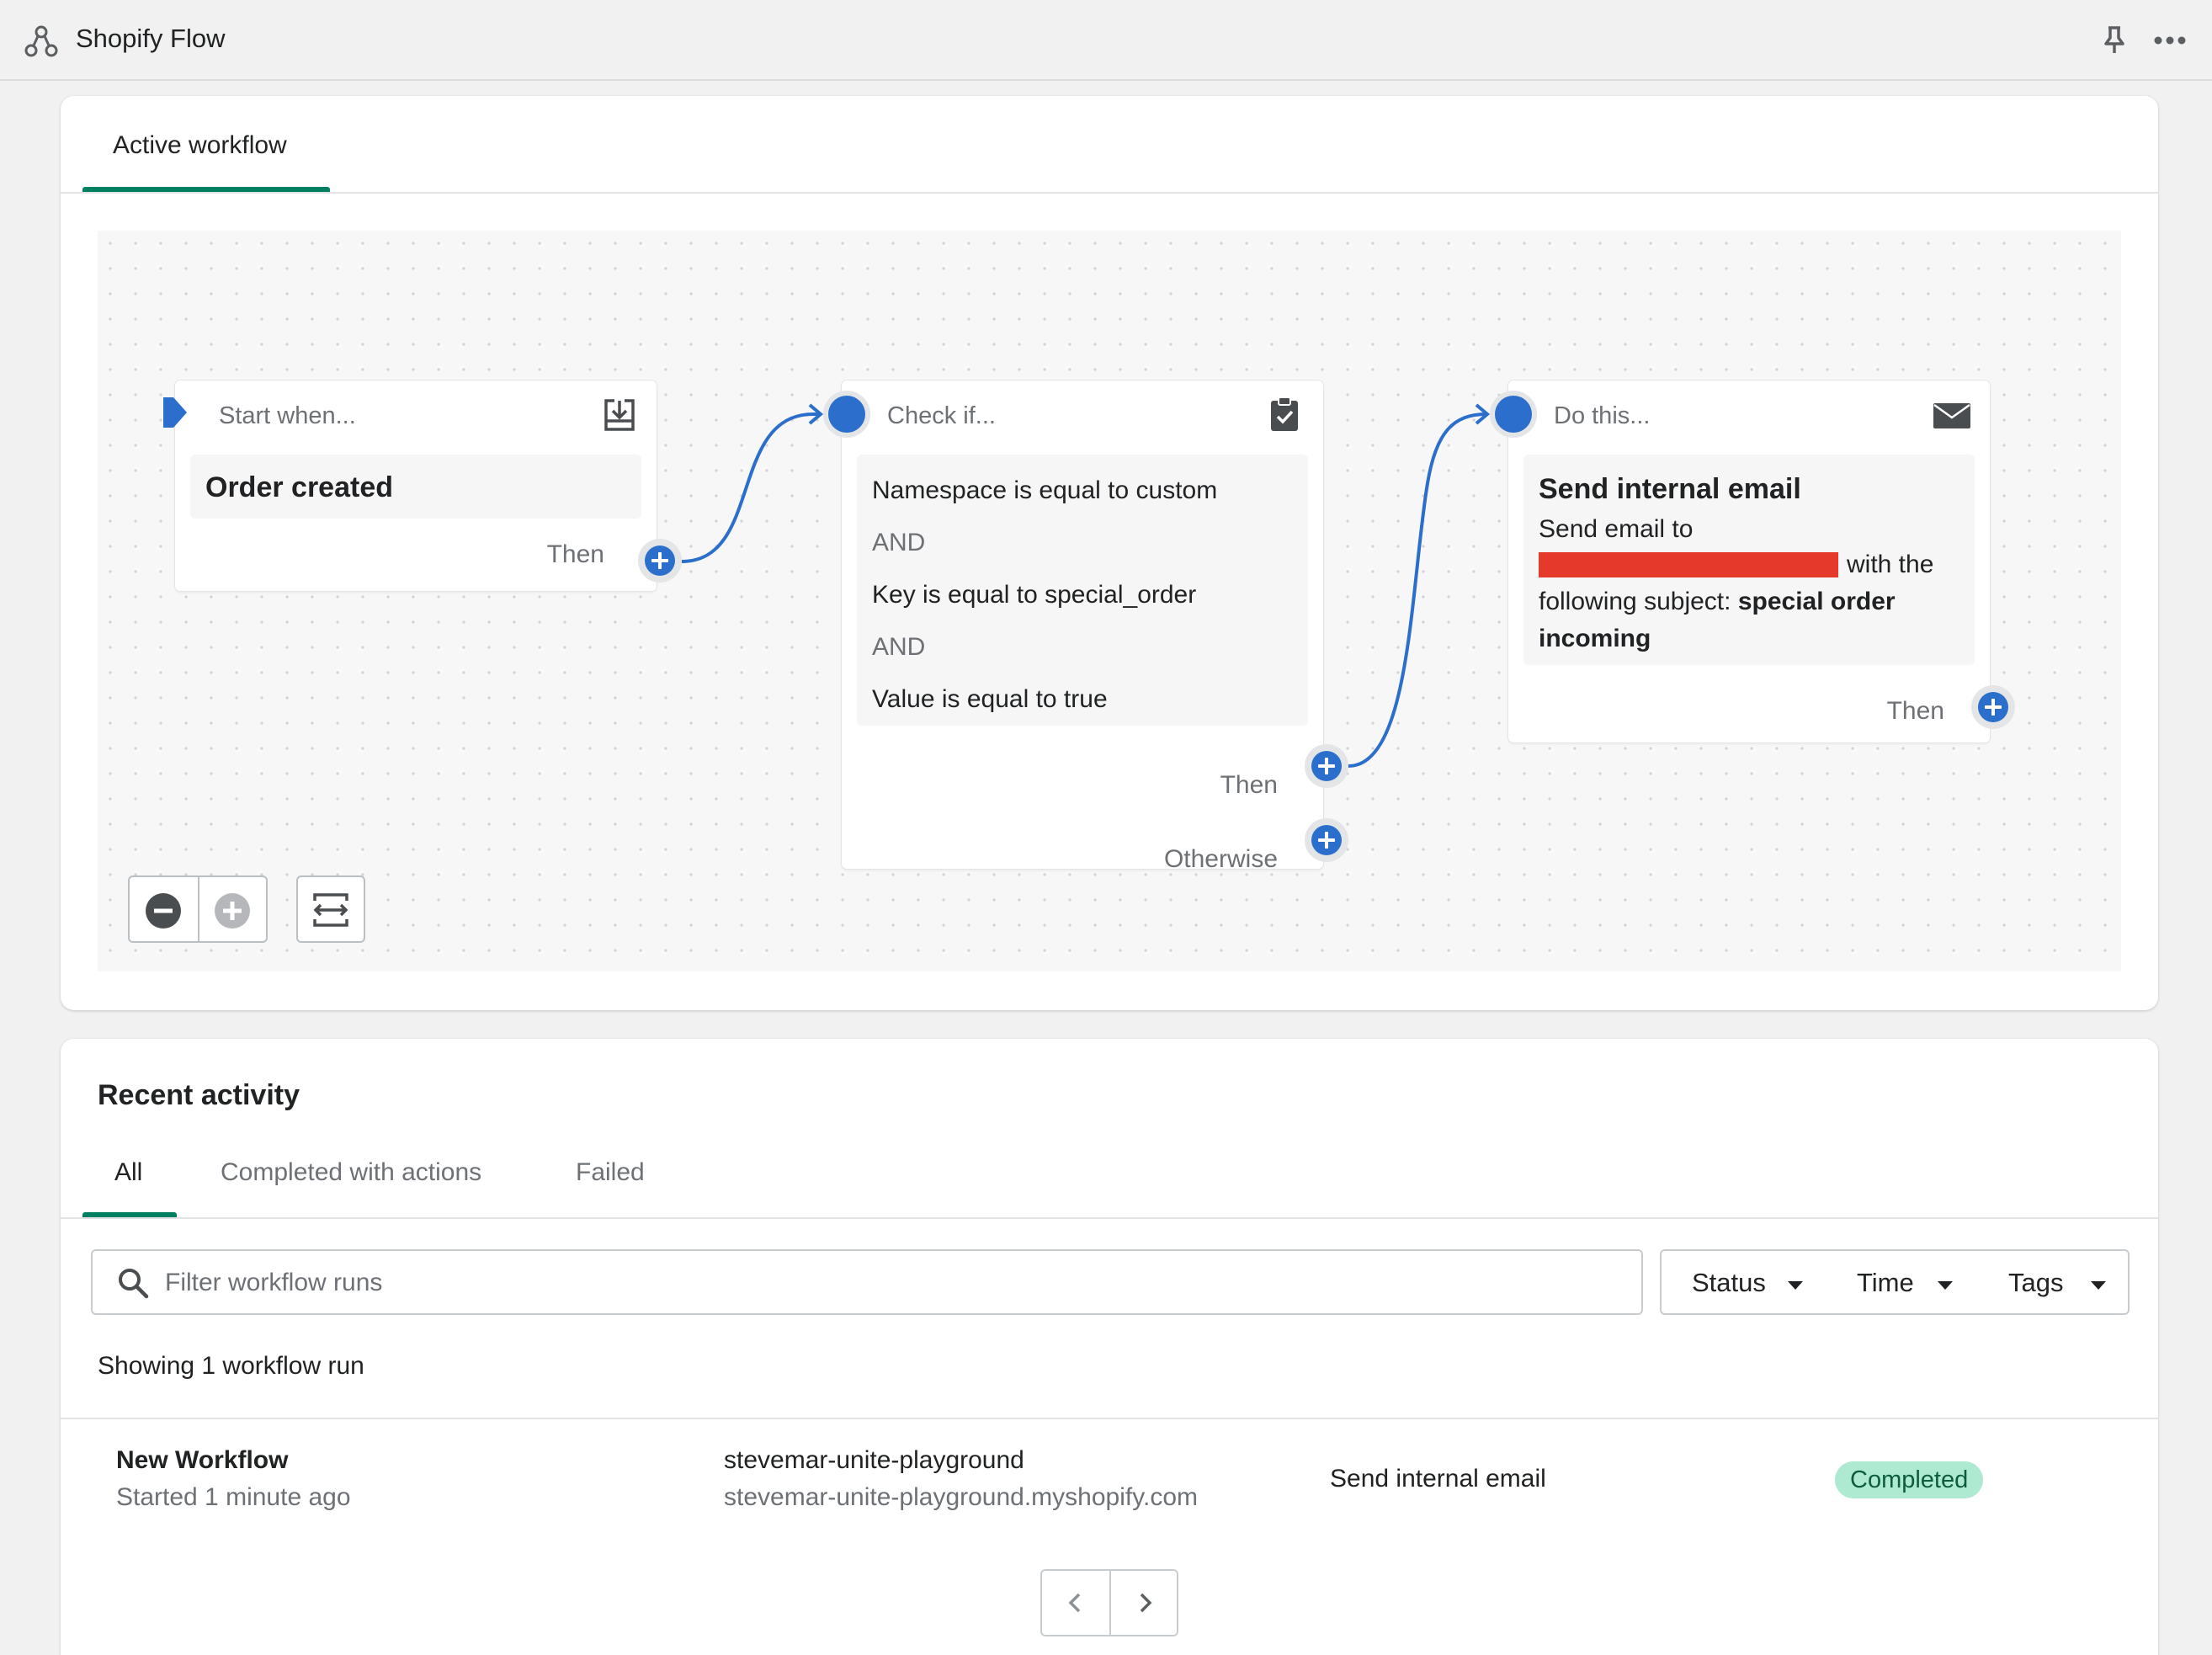 The width and height of the screenshot is (2212, 1655). What do you see at coordinates (1109, 1603) in the screenshot?
I see `pagination` at bounding box center [1109, 1603].